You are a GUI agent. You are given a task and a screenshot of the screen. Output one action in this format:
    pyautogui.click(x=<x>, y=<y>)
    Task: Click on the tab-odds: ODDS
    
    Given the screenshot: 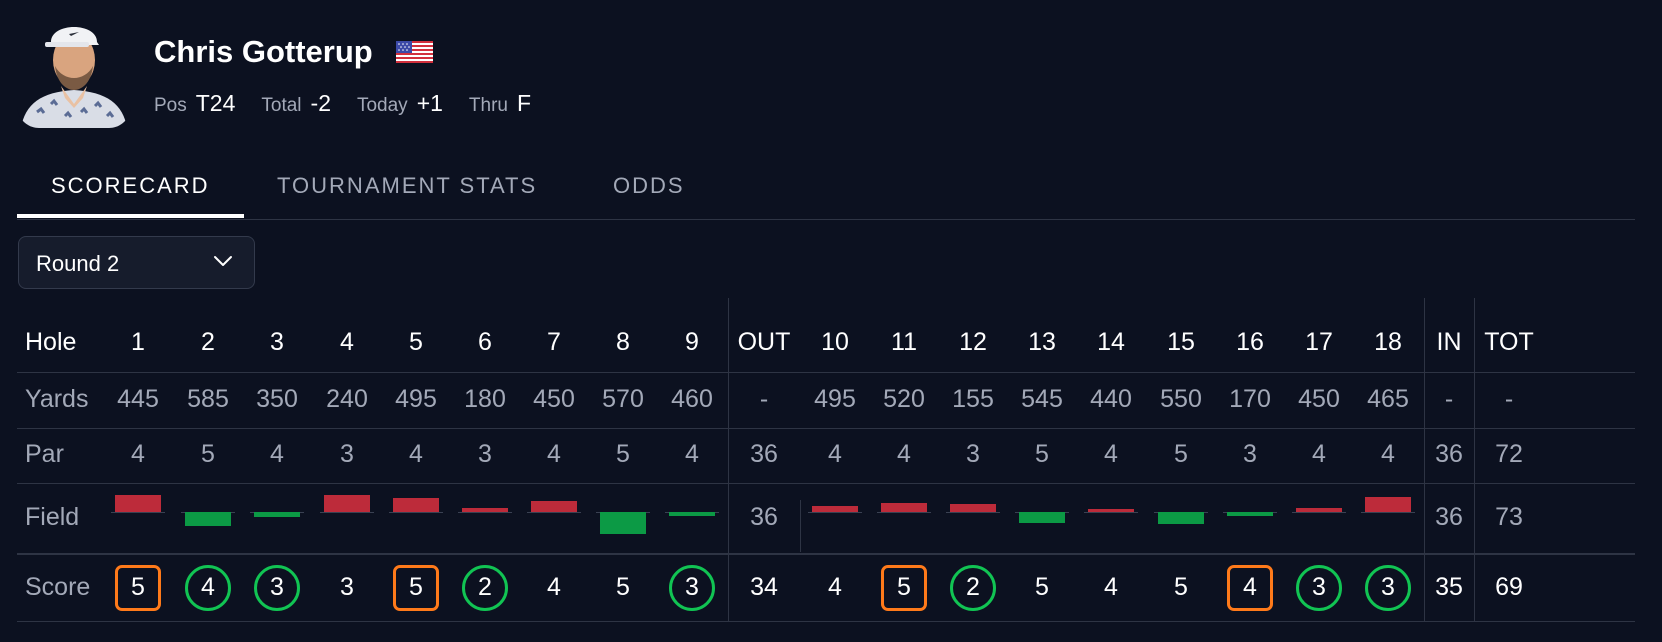 What is the action you would take?
    pyautogui.click(x=649, y=186)
    